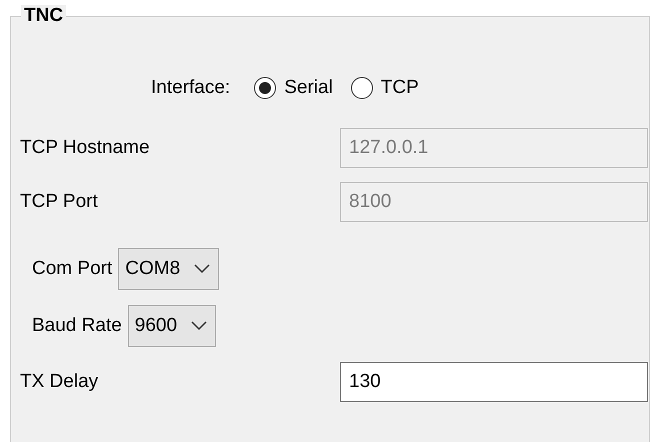 The height and width of the screenshot is (442, 658). I want to click on field-label: Com Port, so click(72, 269).